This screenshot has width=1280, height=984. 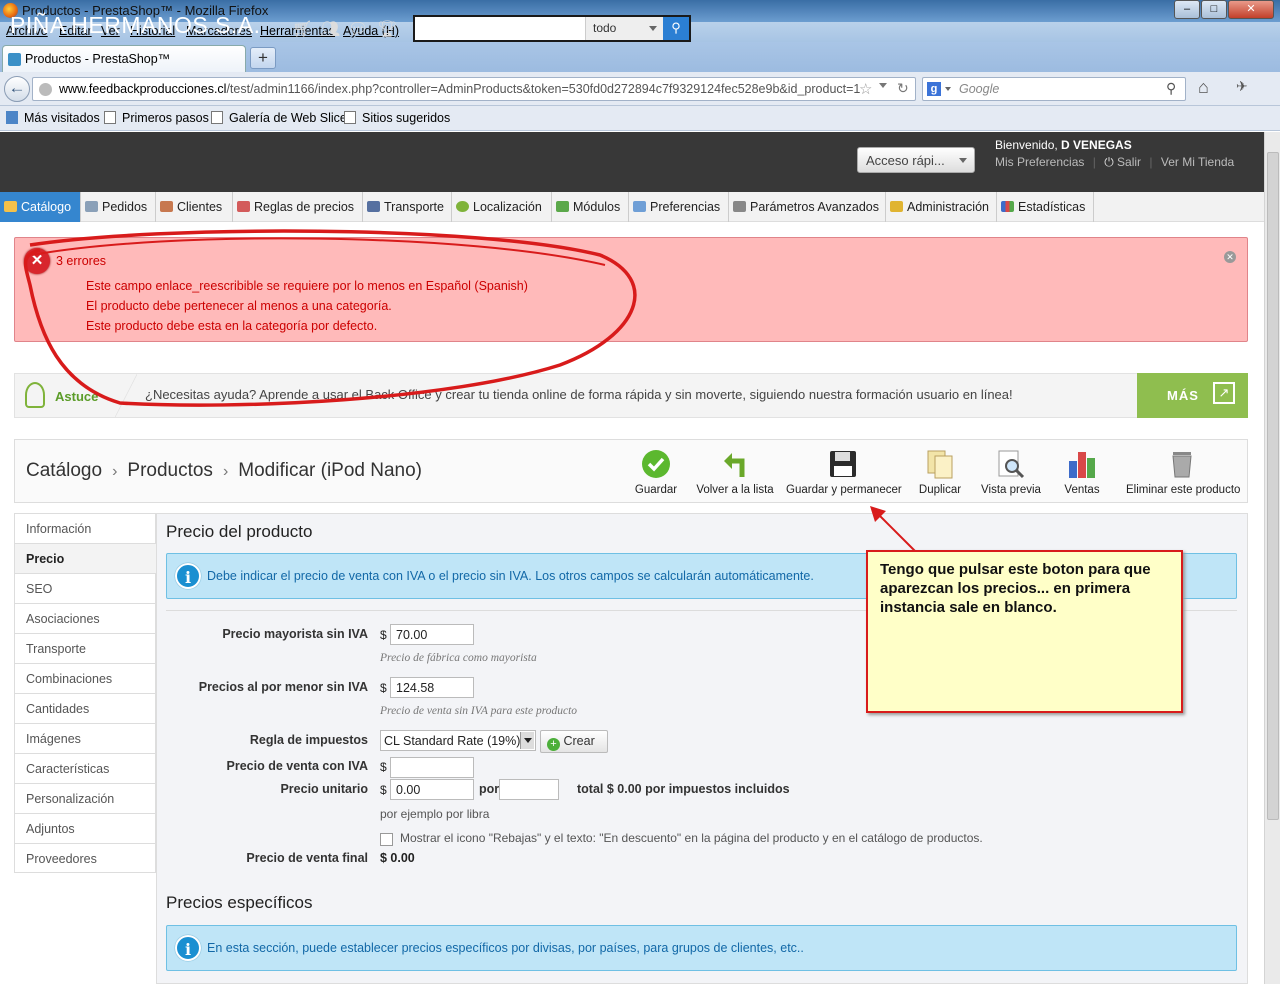 What do you see at coordinates (358, 29) in the screenshot?
I see `messages-icon: 💬︎` at bounding box center [358, 29].